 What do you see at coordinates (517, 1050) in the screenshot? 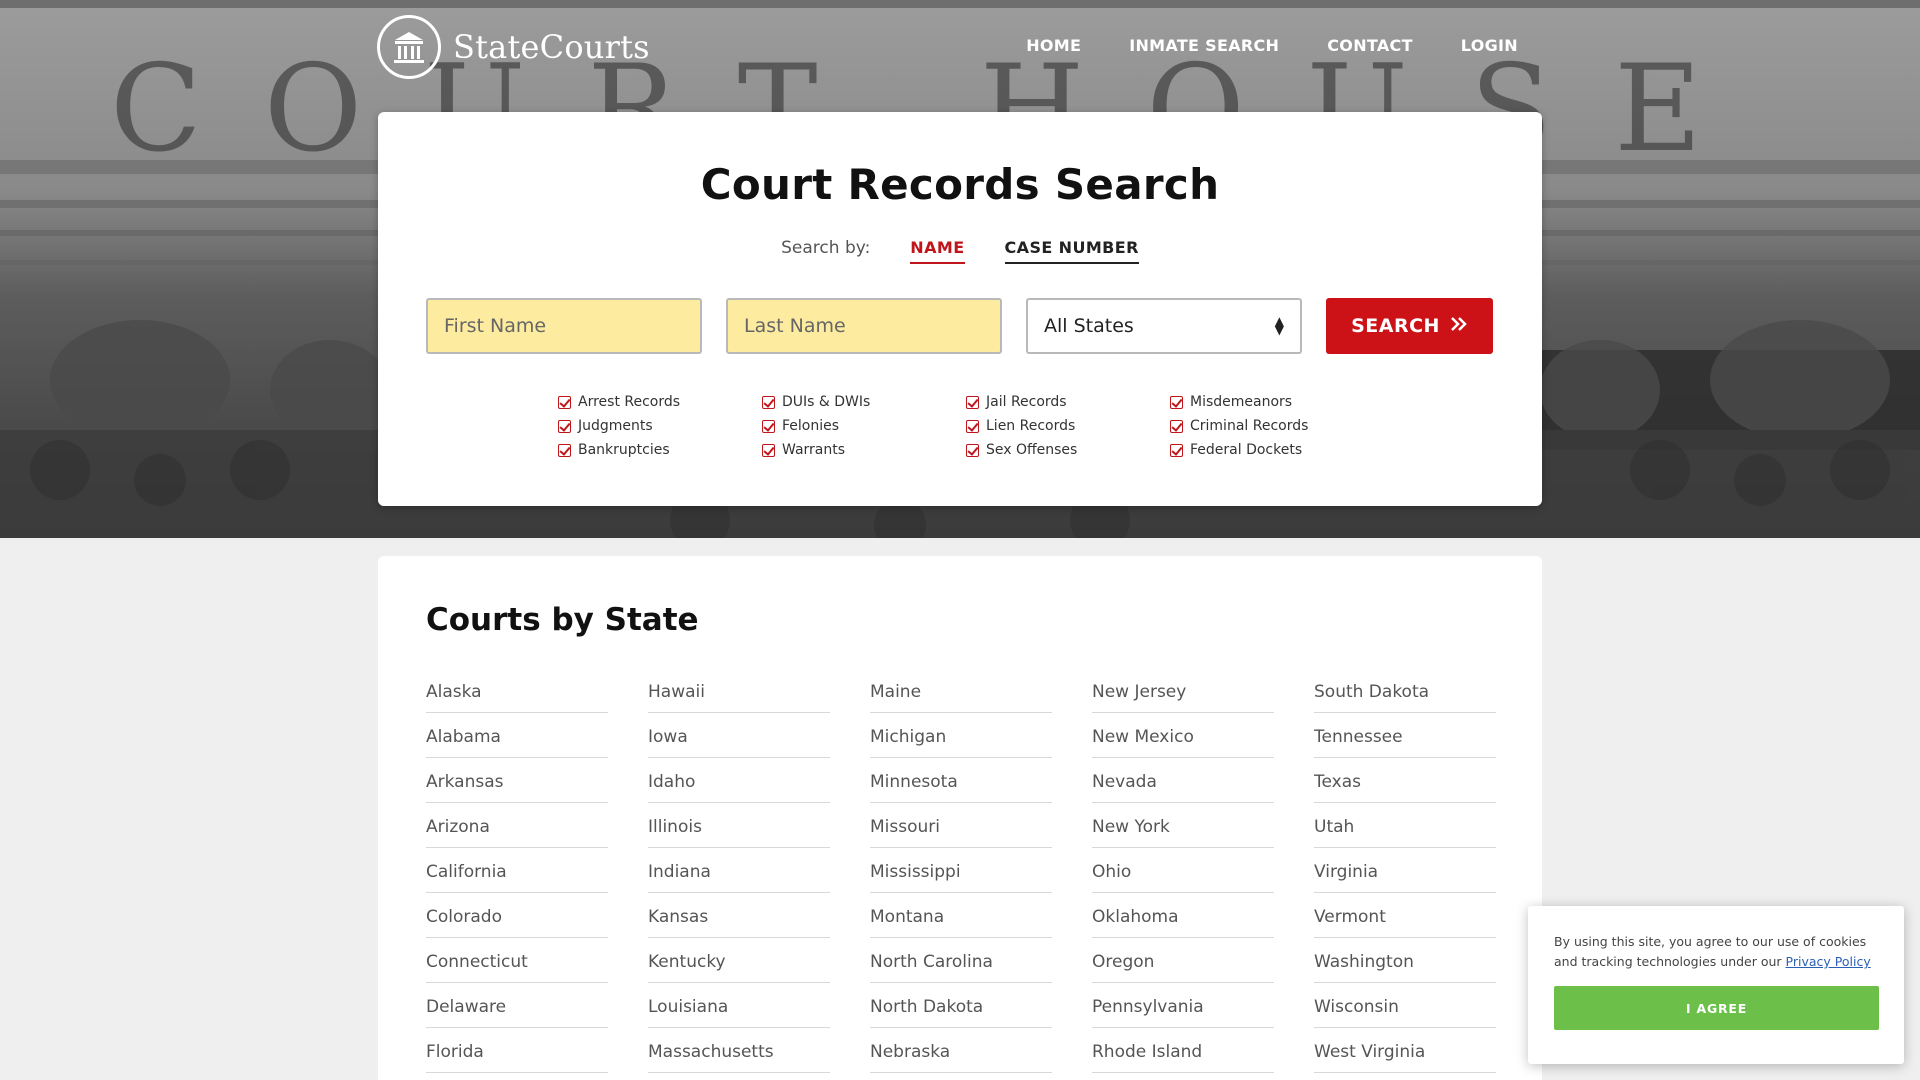
I see `state-link: Florida` at bounding box center [517, 1050].